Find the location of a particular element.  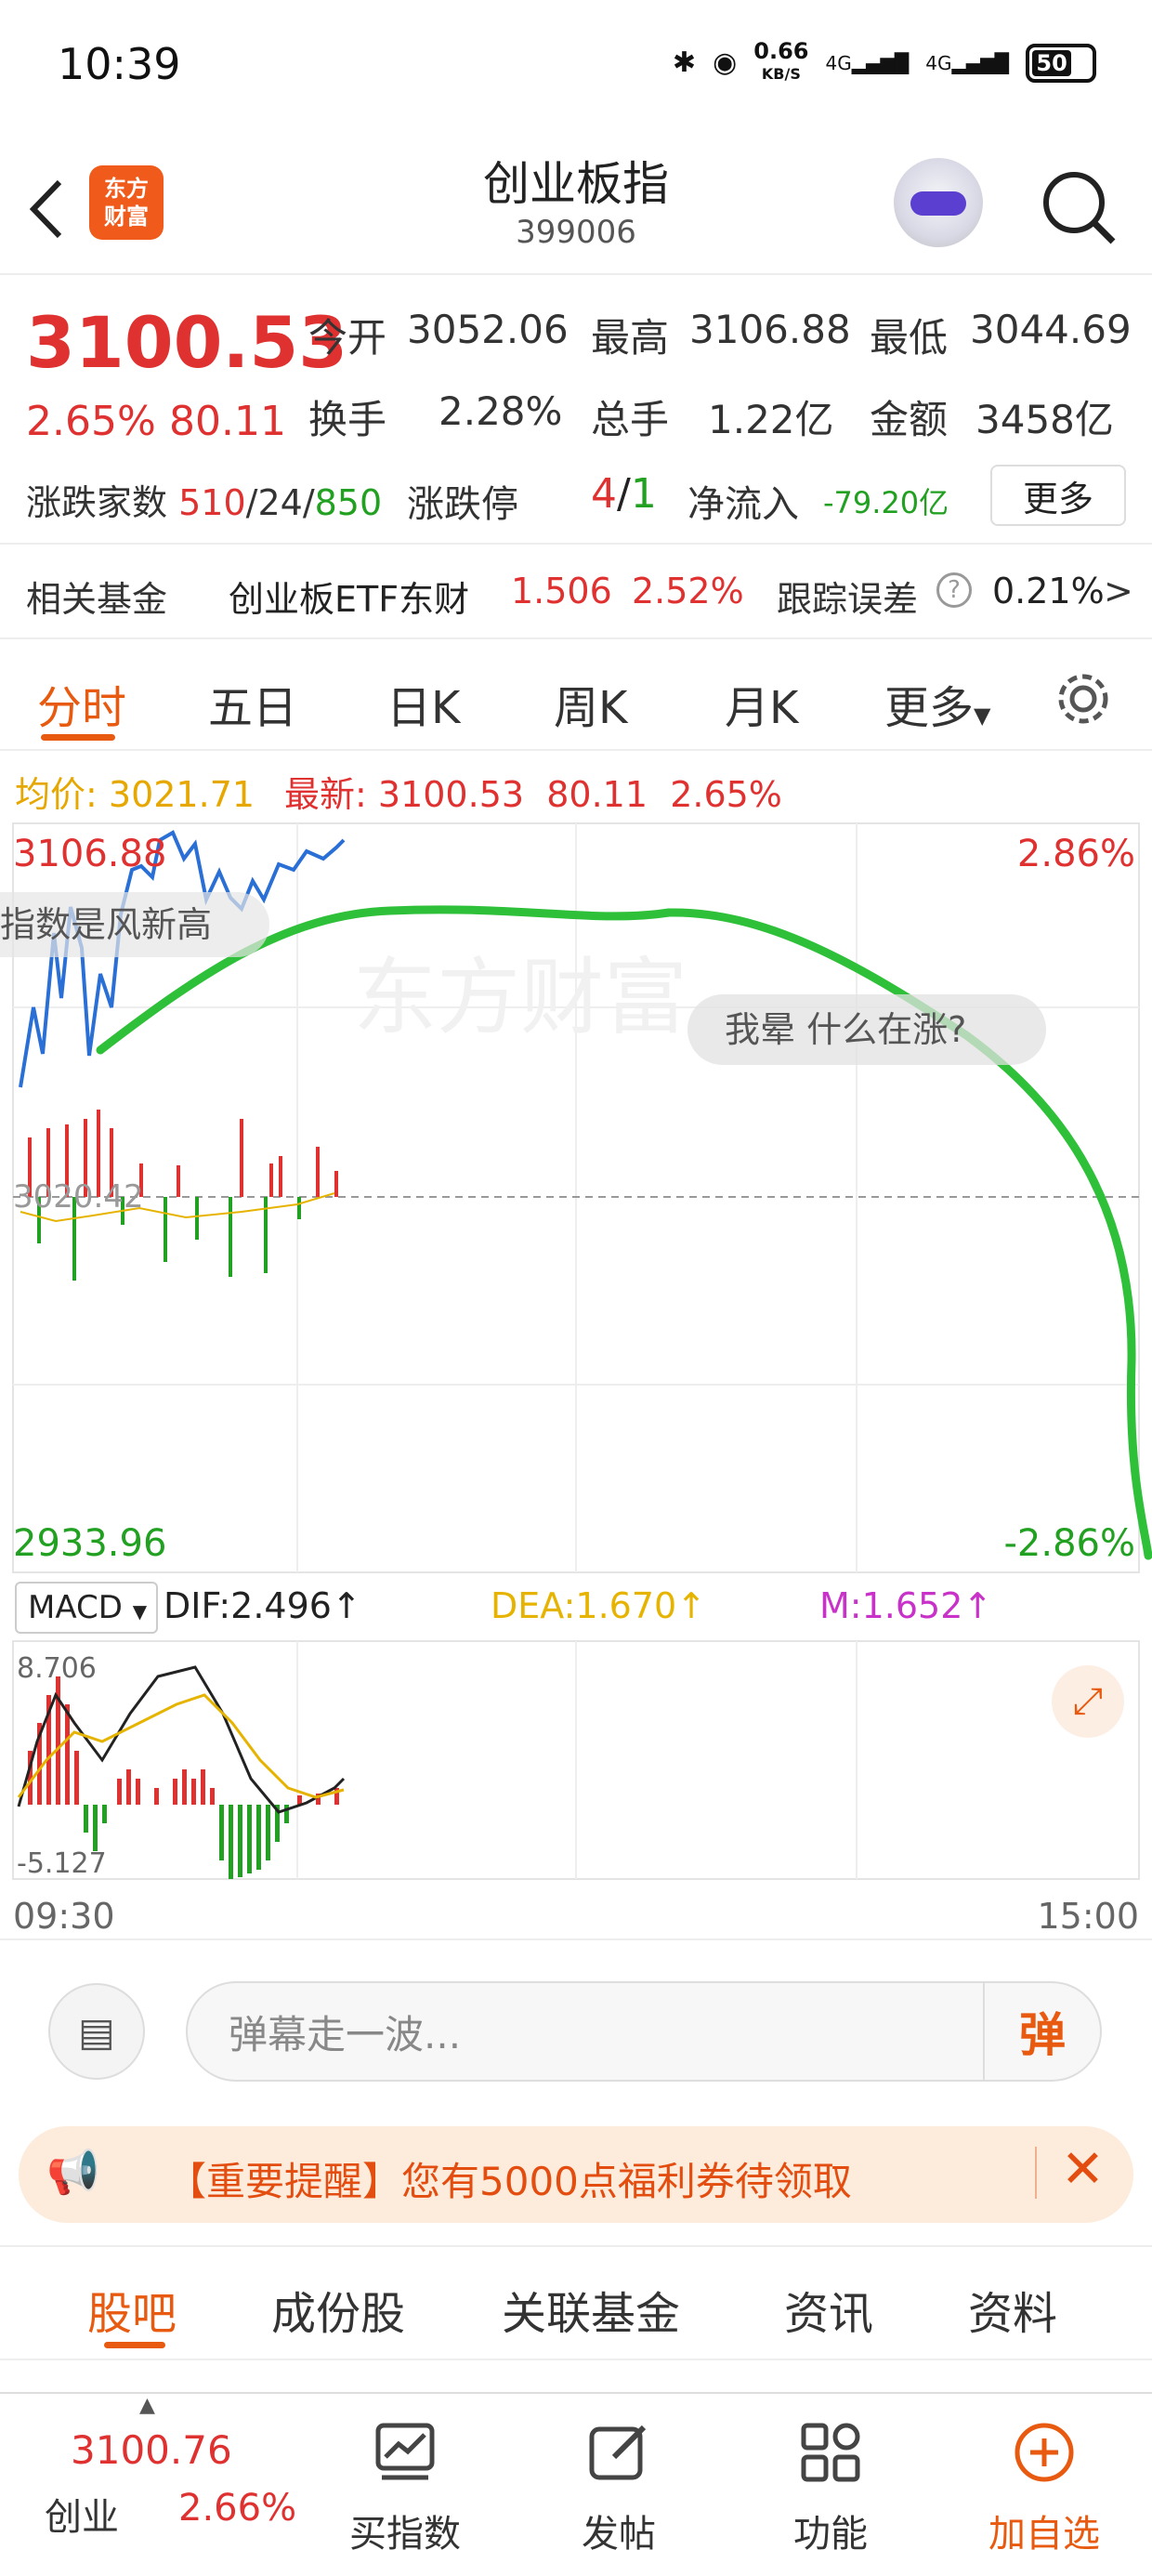

active-subtab-indicator is located at coordinates (134, 2345).